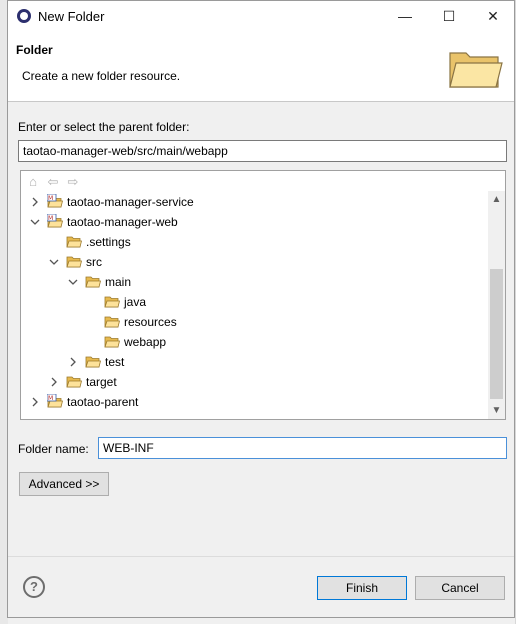 The image size is (525, 624). What do you see at coordinates (198, 242) in the screenshot?
I see `tree-item: .settings` at bounding box center [198, 242].